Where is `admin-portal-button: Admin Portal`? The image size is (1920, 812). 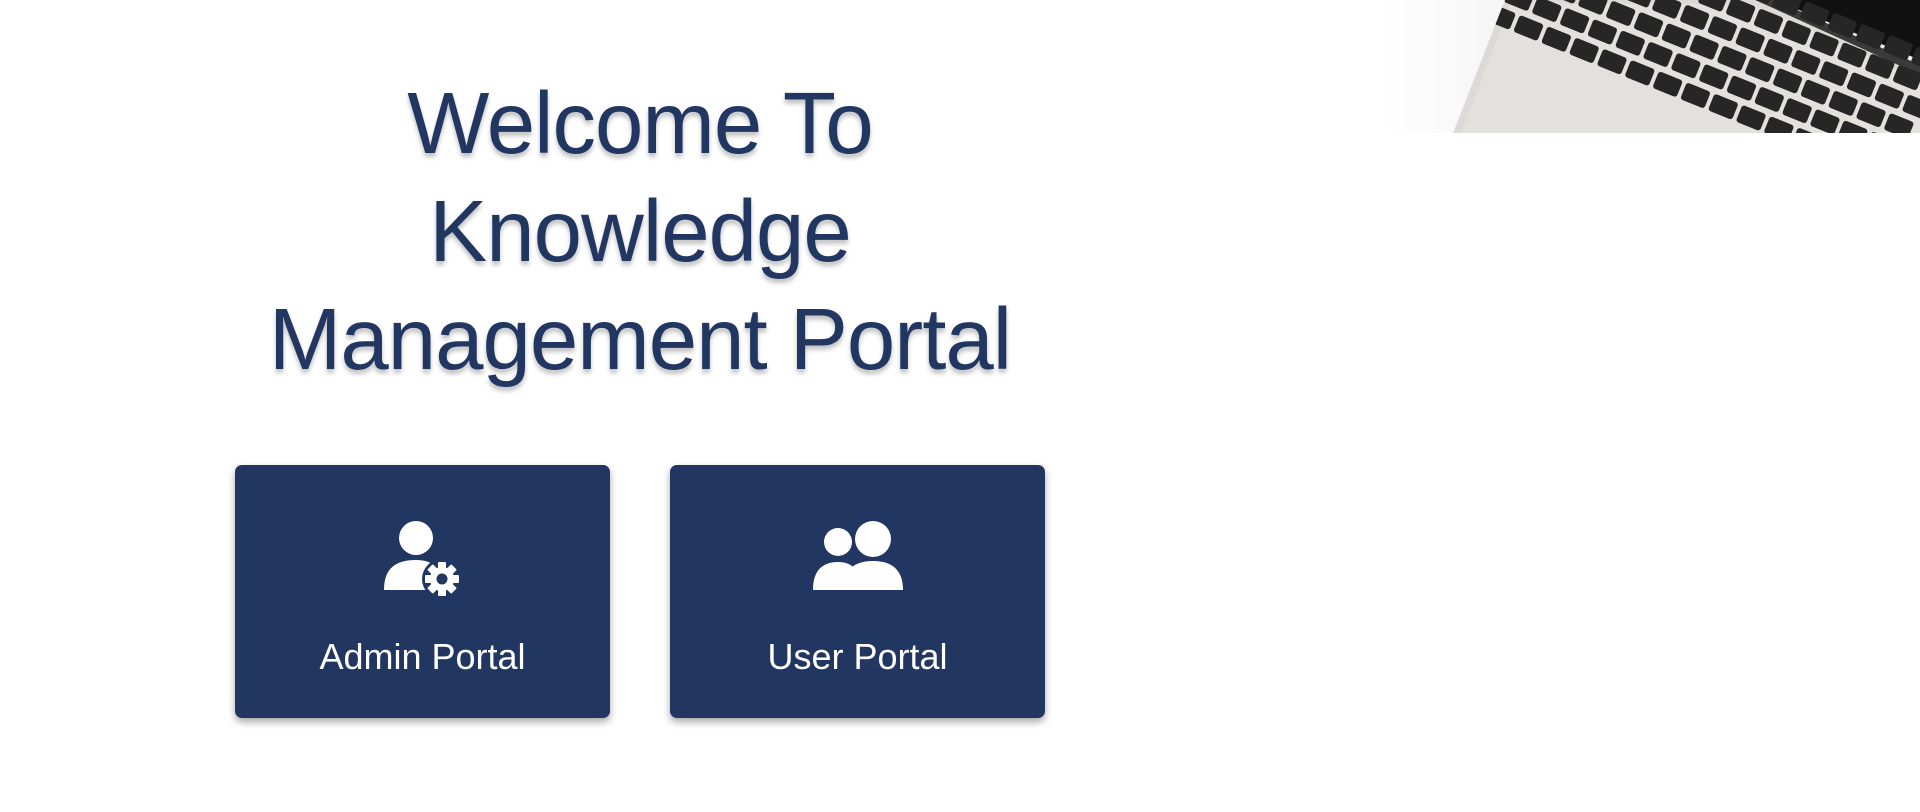
admin-portal-button: Admin Portal is located at coordinates (422, 591).